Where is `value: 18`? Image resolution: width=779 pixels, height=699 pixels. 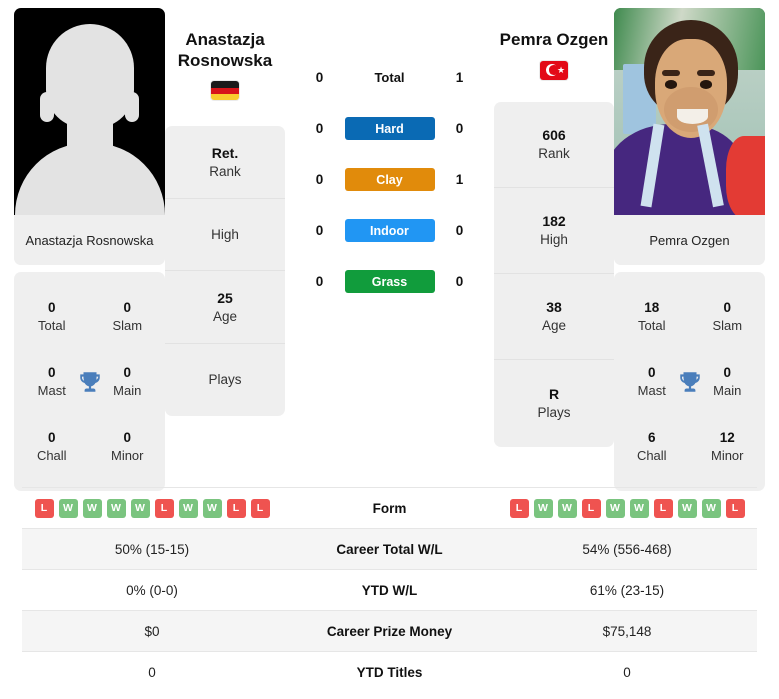
value: 18 is located at coordinates (652, 308).